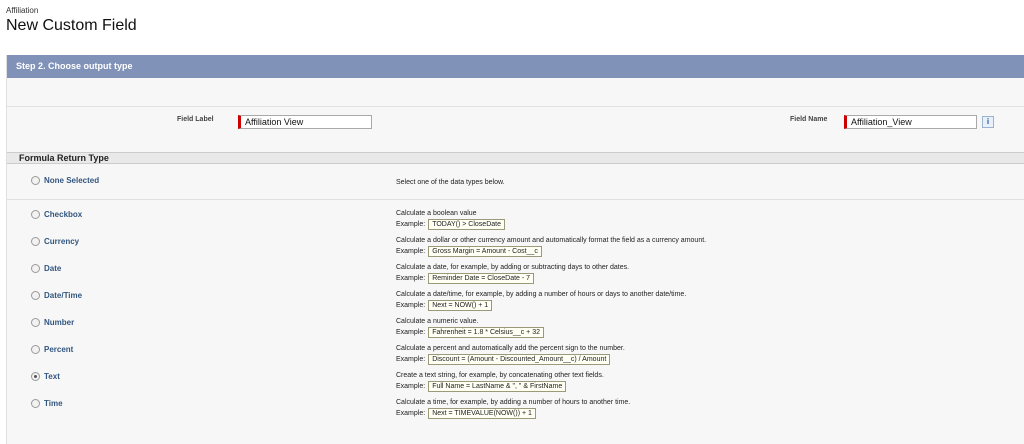 The height and width of the screenshot is (444, 1024). I want to click on page-header: Affiliation New Custom Field, so click(71, 20).